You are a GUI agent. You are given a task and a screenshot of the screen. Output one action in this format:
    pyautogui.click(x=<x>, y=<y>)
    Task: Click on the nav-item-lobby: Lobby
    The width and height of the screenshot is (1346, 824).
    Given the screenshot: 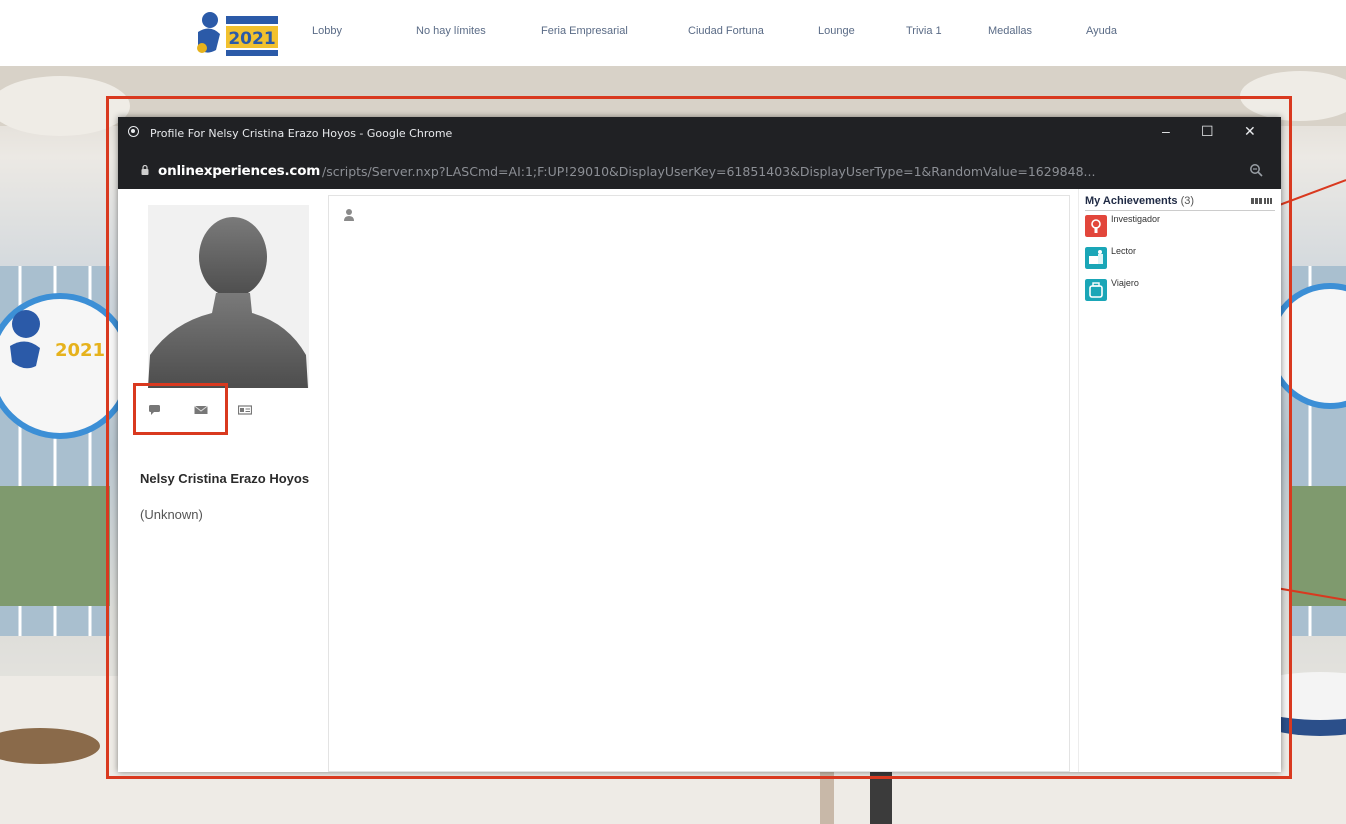 What is the action you would take?
    pyautogui.click(x=327, y=31)
    